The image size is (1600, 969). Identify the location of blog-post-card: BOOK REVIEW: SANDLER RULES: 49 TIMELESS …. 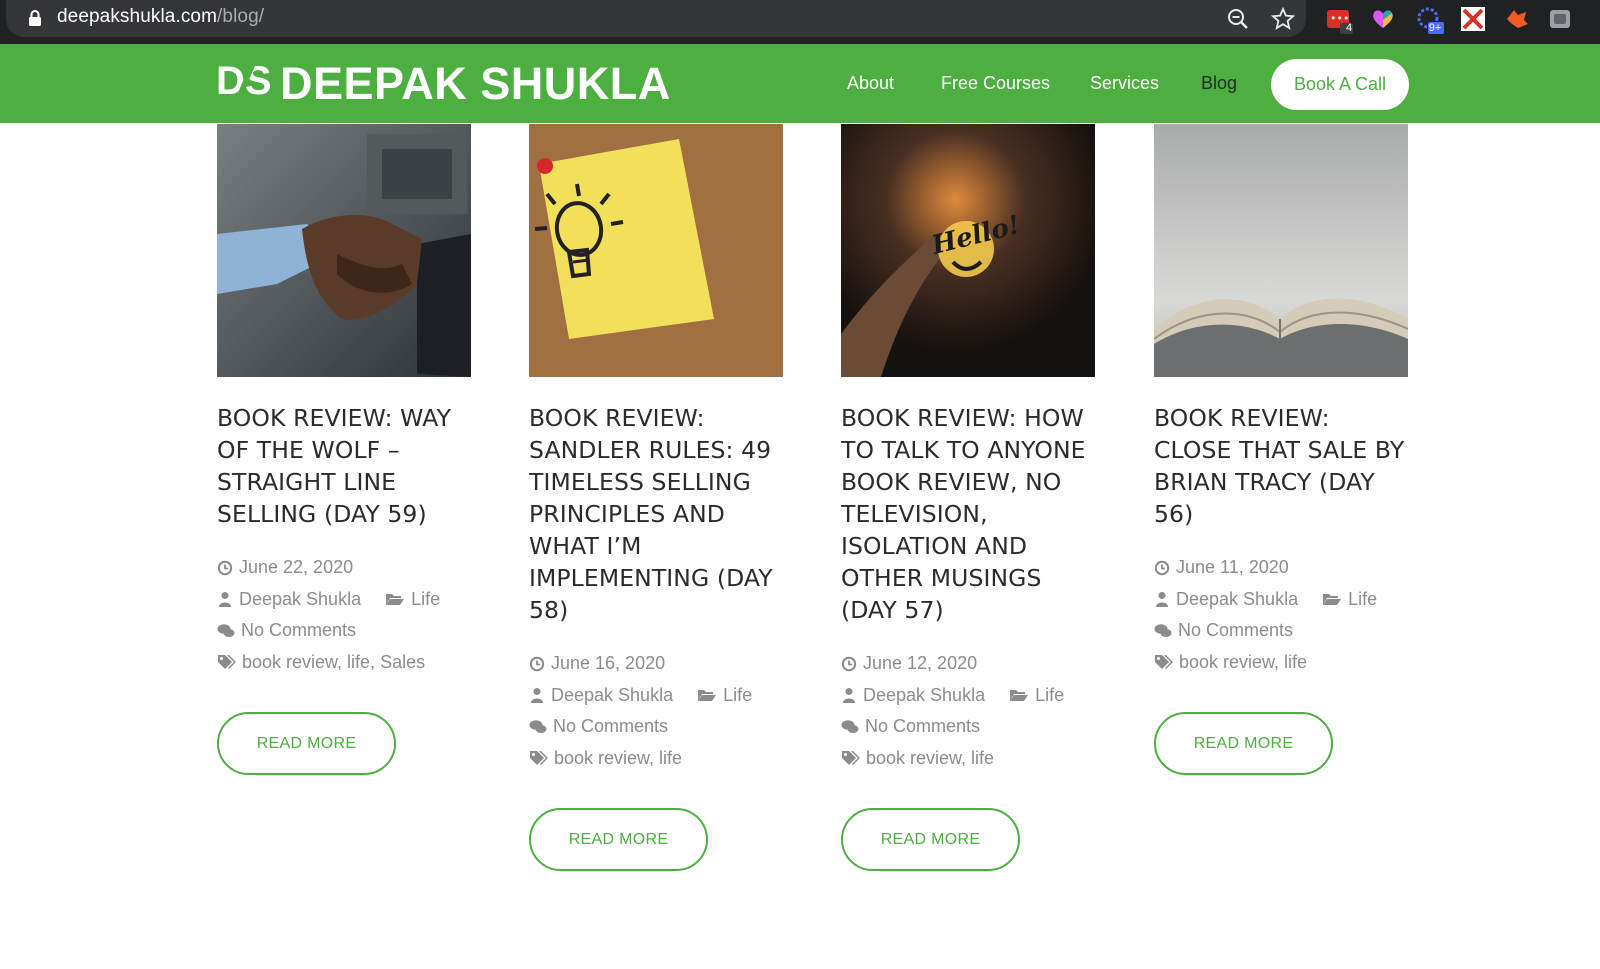
(656, 497).